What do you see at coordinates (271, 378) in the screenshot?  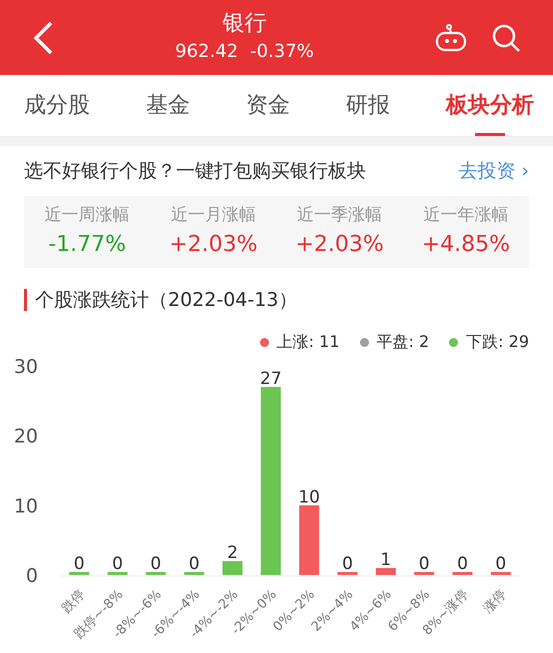 I see `bar-value-label: 27` at bounding box center [271, 378].